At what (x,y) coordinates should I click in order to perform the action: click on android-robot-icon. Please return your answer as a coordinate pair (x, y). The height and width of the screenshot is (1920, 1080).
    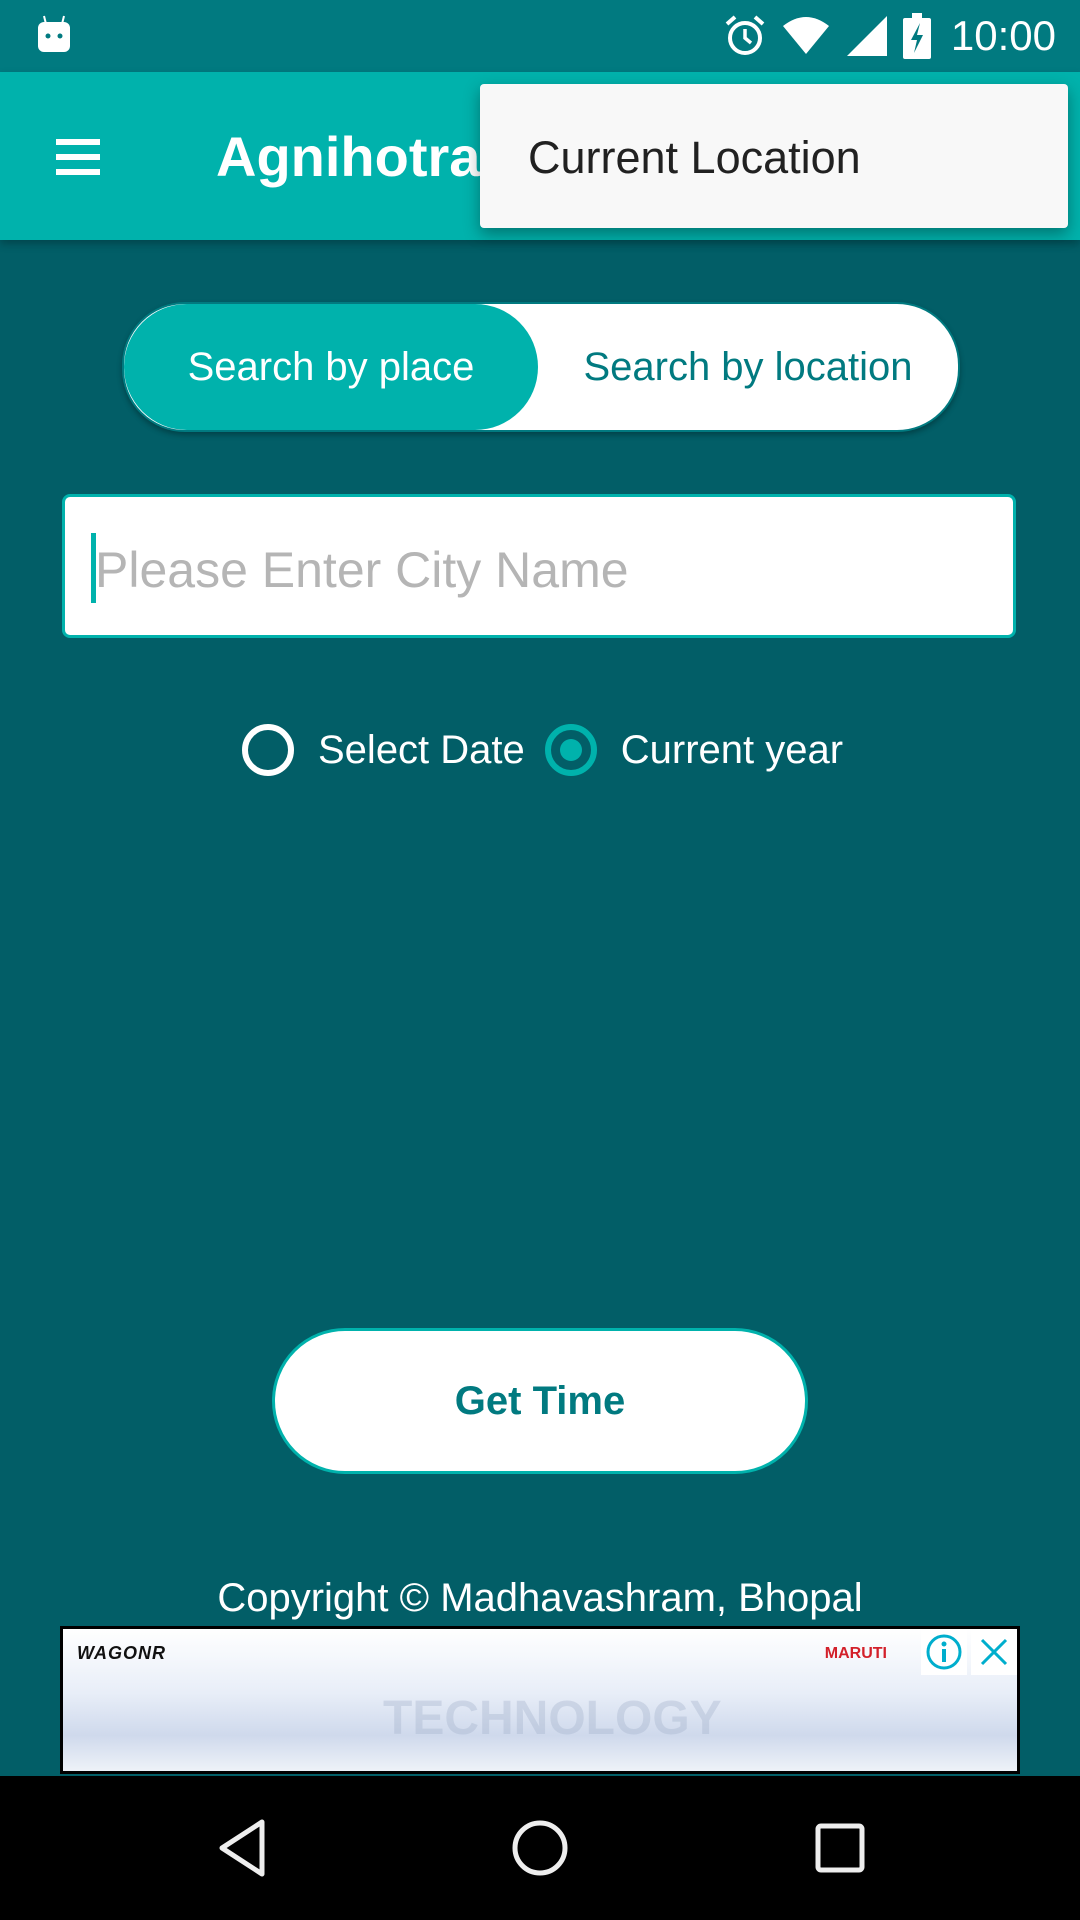
    Looking at the image, I should click on (54, 33).